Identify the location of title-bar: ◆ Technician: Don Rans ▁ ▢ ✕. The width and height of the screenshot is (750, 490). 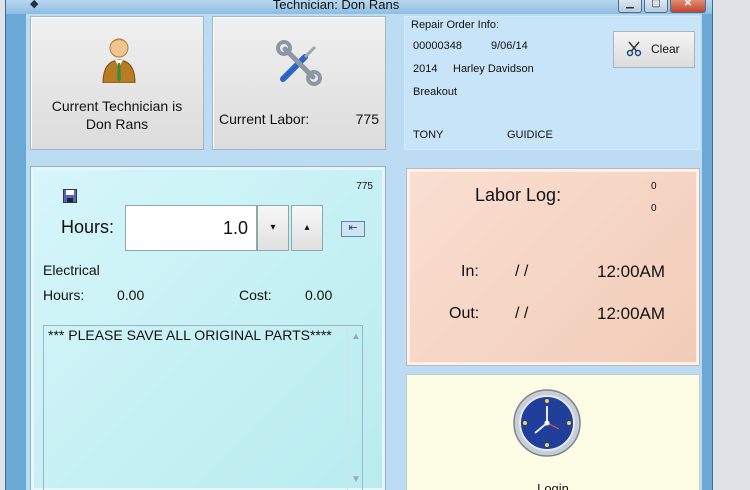
(359, 7).